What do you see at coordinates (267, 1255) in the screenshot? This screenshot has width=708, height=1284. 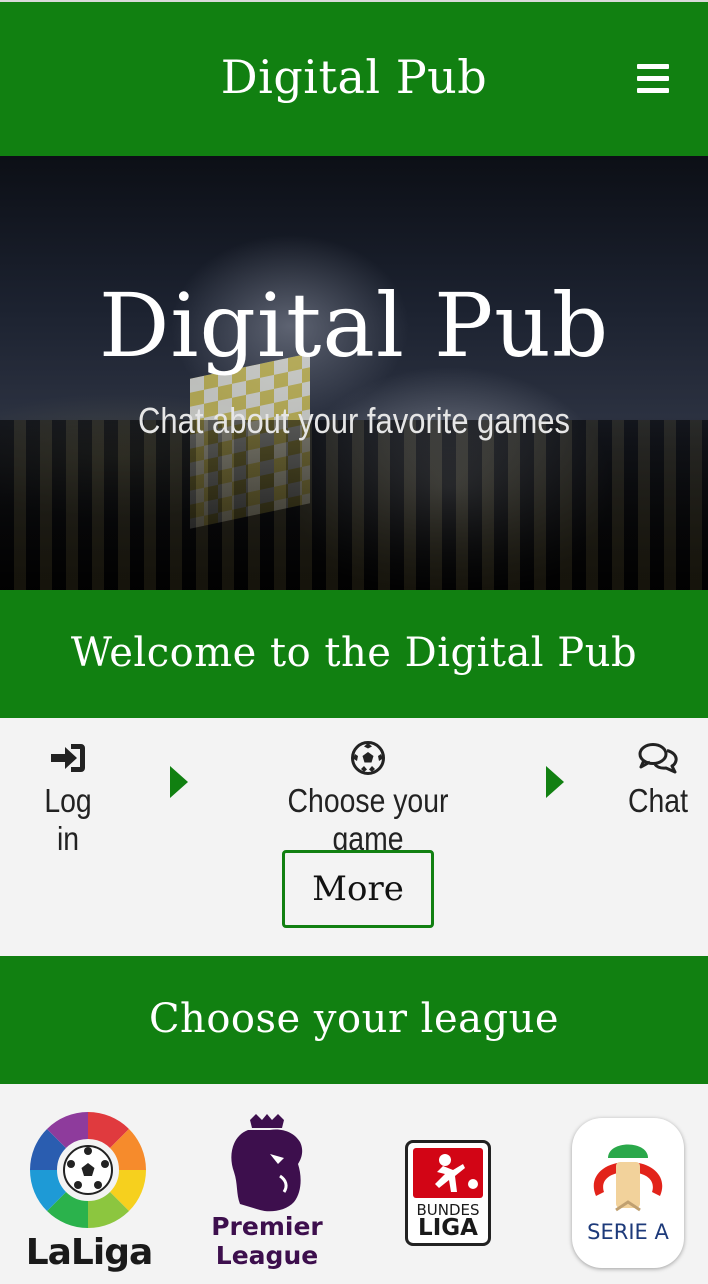 I see `premier-league-logo-text-2: League` at bounding box center [267, 1255].